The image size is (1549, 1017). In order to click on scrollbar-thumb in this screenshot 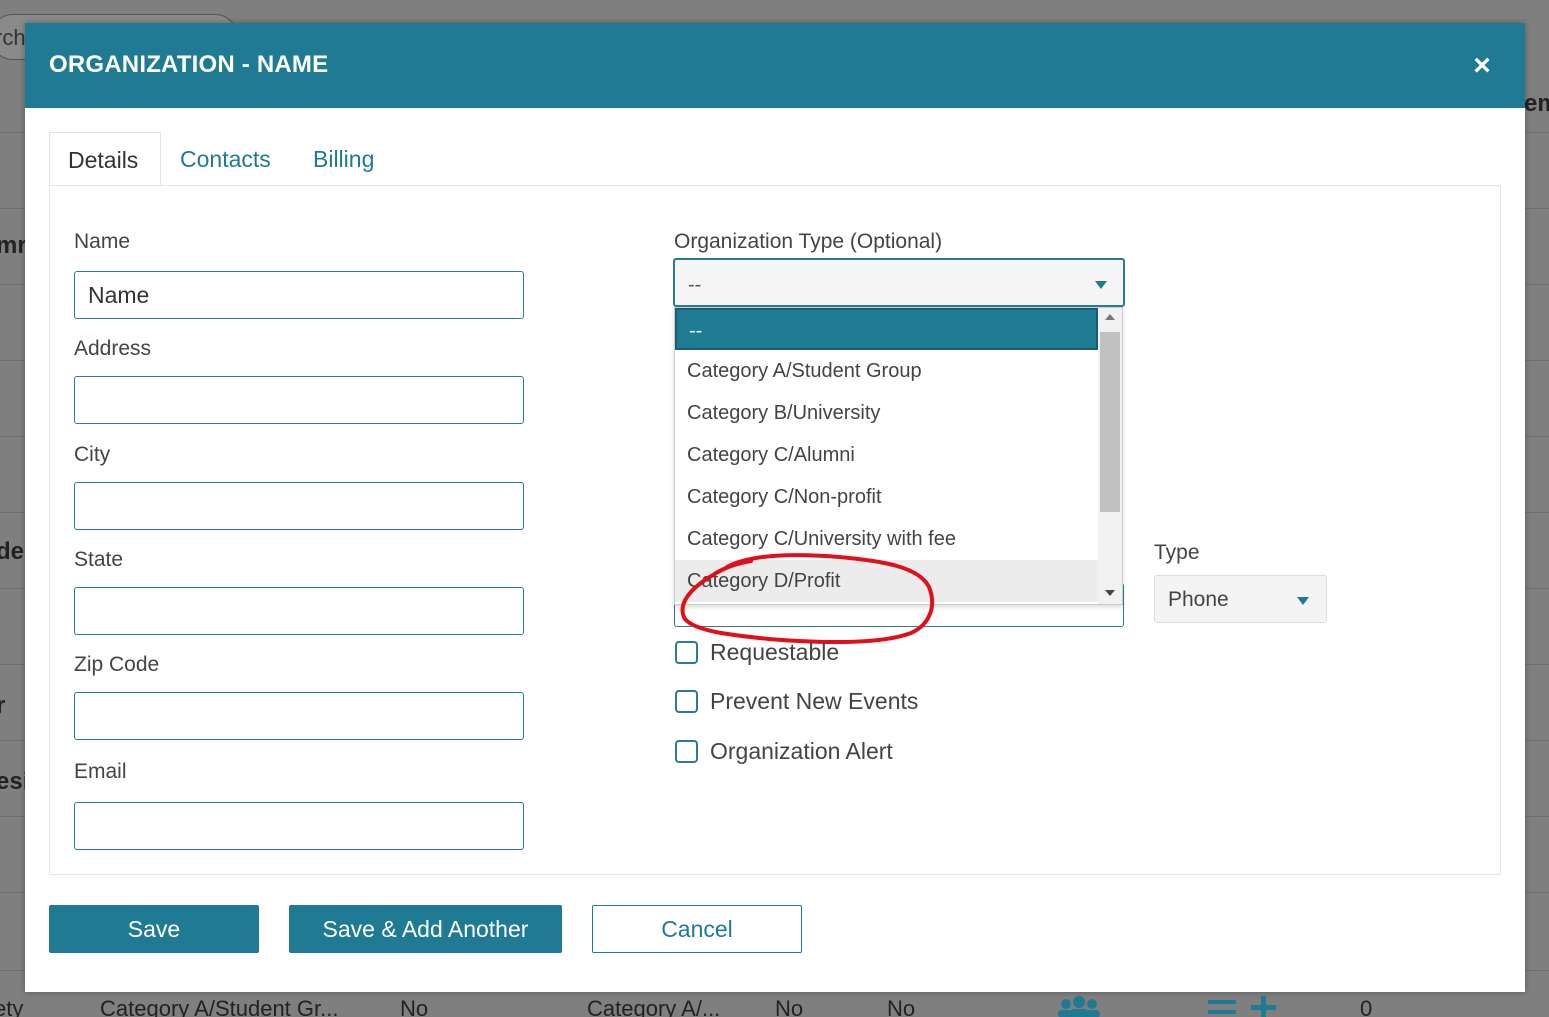, I will do `click(1110, 422)`.